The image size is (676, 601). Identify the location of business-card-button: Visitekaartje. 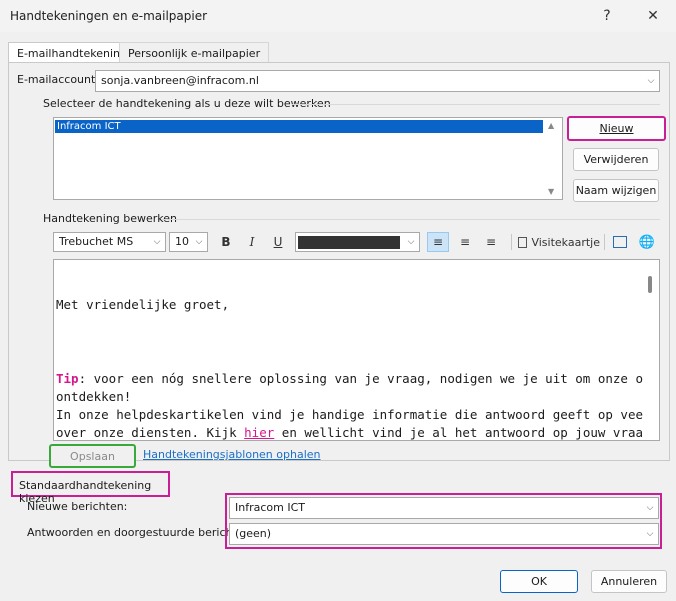
(559, 242).